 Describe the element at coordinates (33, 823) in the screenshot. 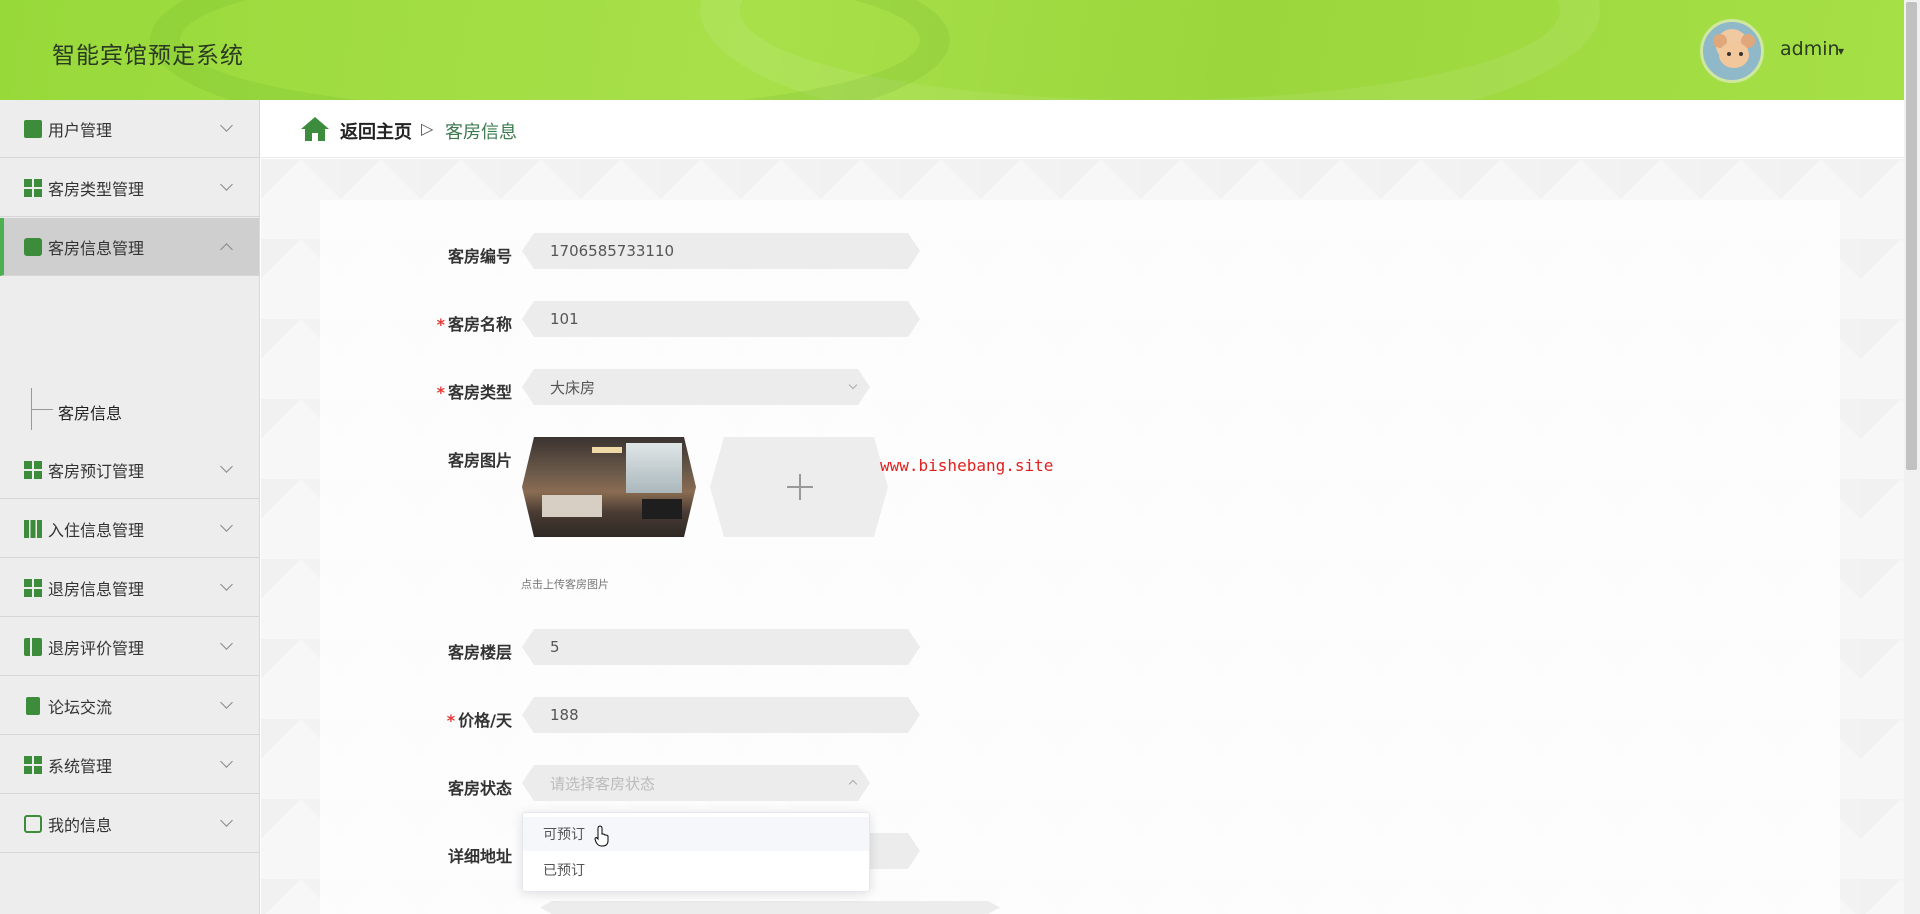

I see `card-icon` at that location.